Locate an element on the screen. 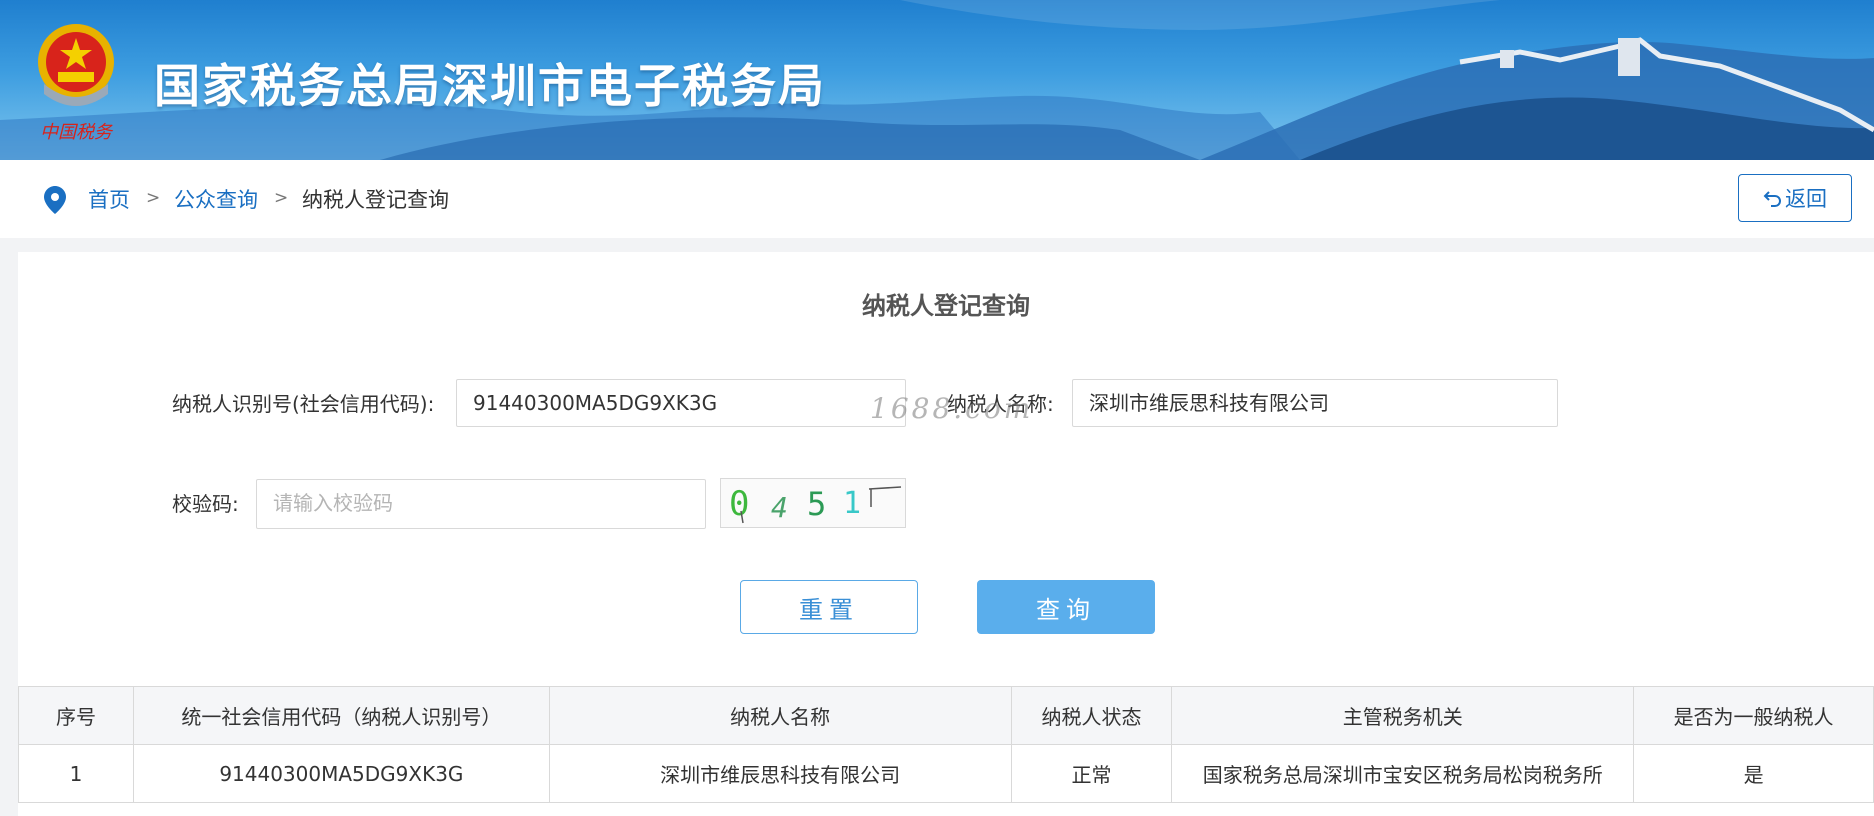 The image size is (1874, 816). column-header: 纳税人状态 is located at coordinates (1091, 715).